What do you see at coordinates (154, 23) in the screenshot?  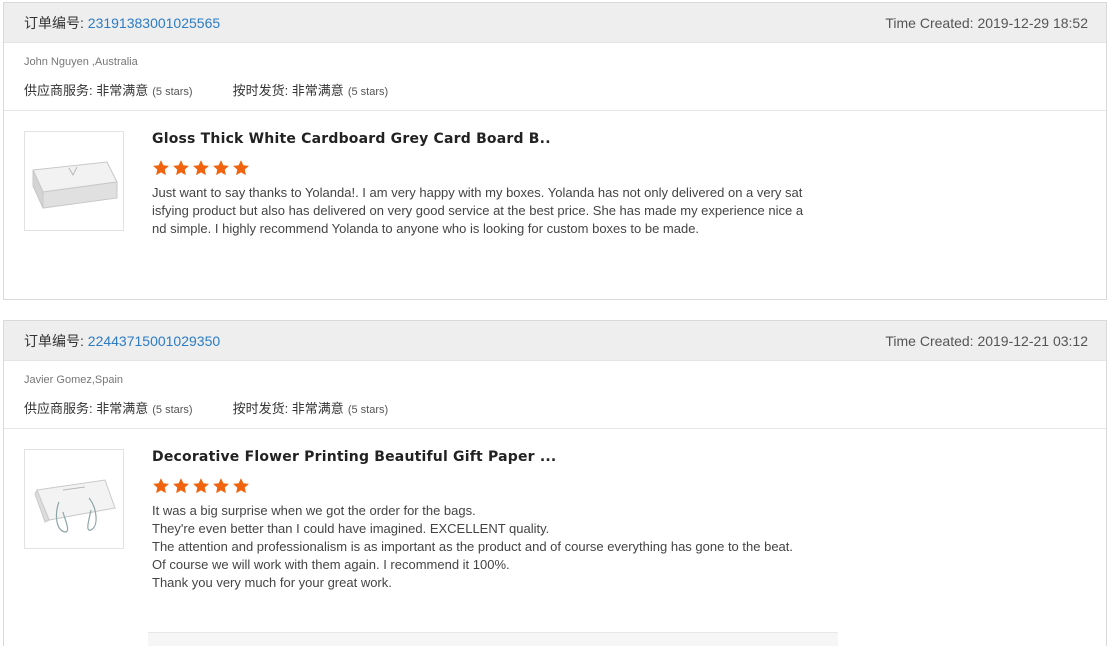 I see `order-number-link: 23191383001025565` at bounding box center [154, 23].